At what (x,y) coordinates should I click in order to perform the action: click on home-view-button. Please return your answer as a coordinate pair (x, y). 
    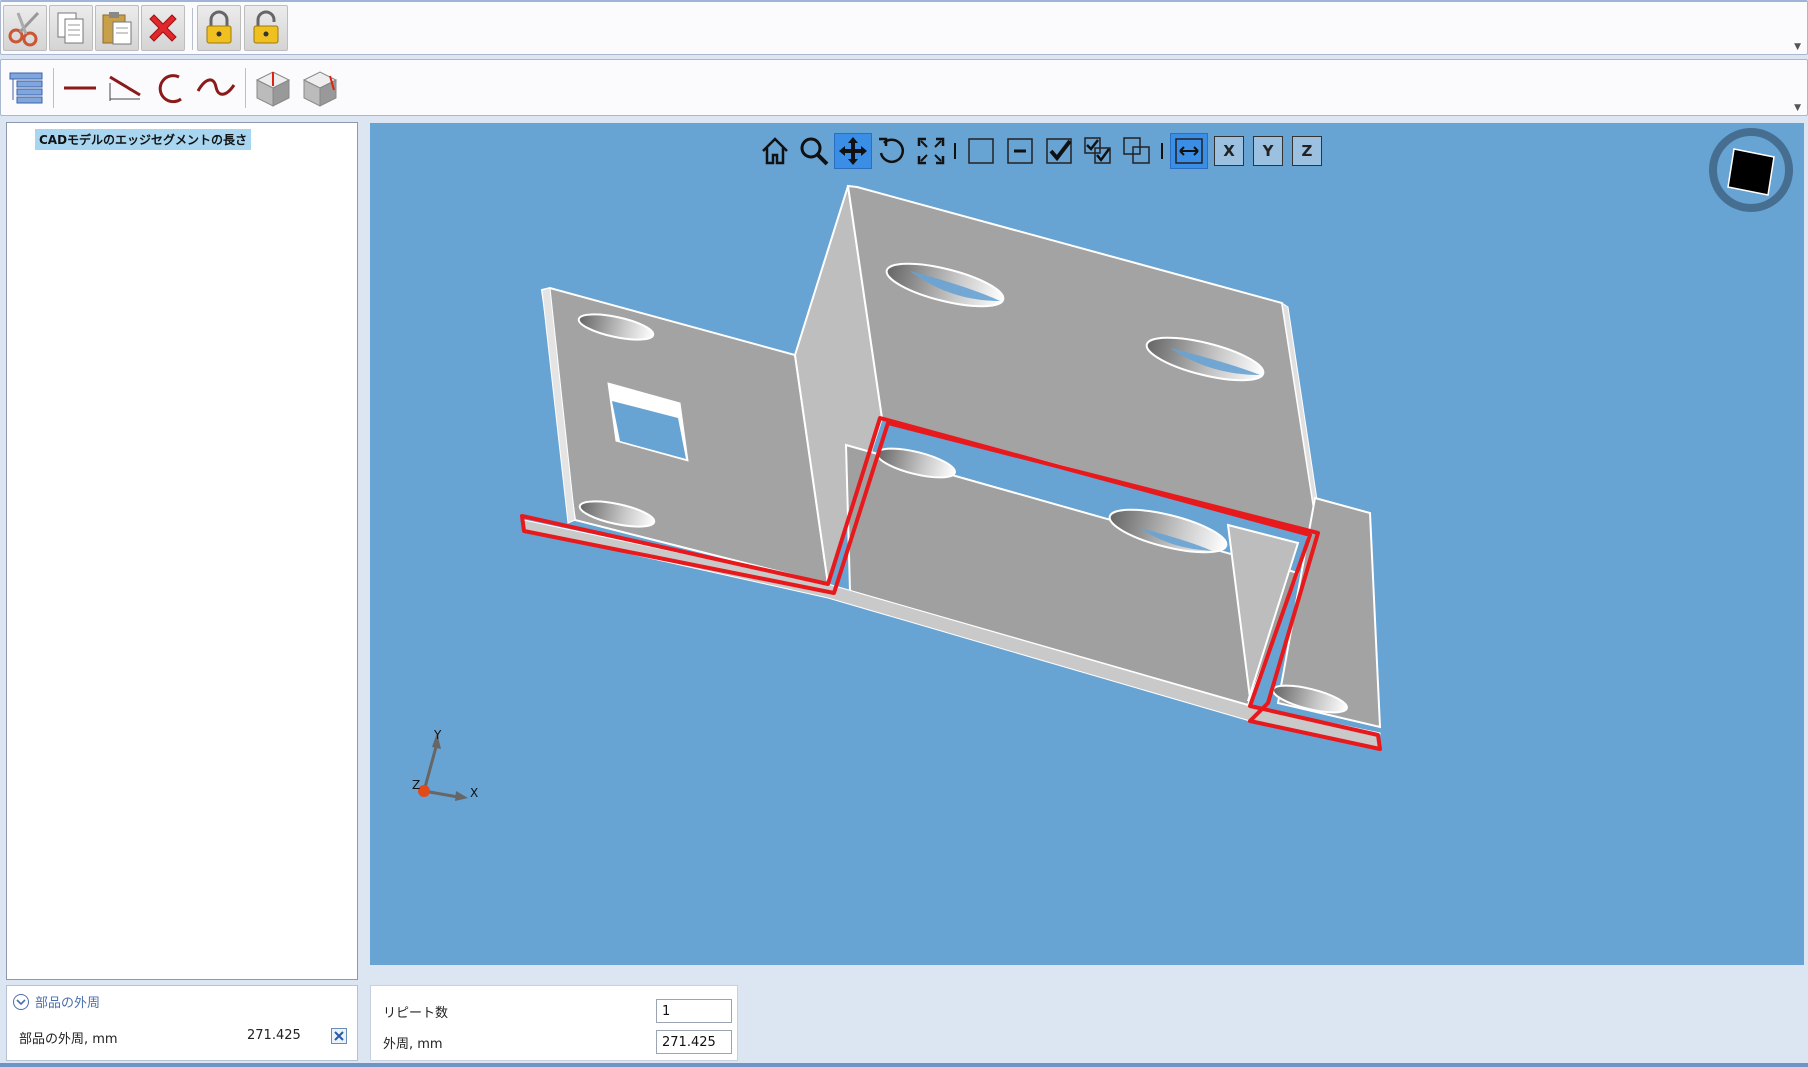
    Looking at the image, I should click on (775, 151).